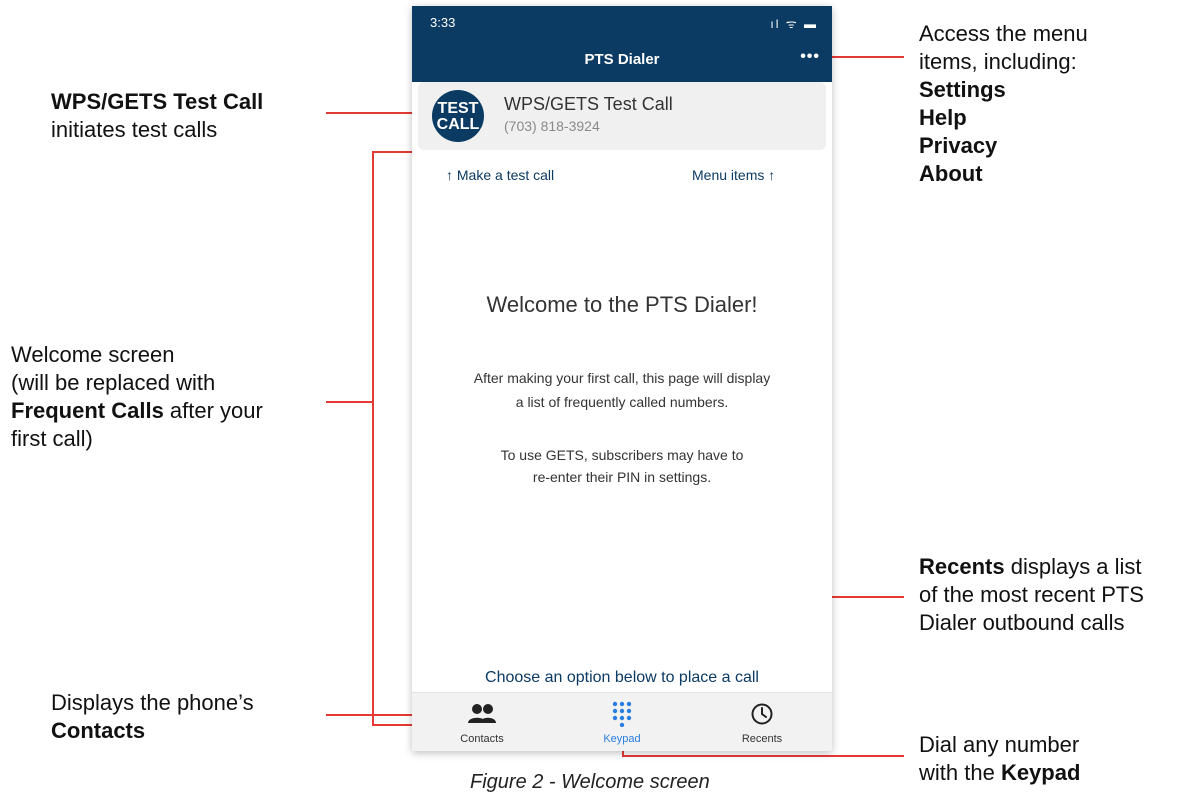  I want to click on contacts-icon, so click(482, 714).